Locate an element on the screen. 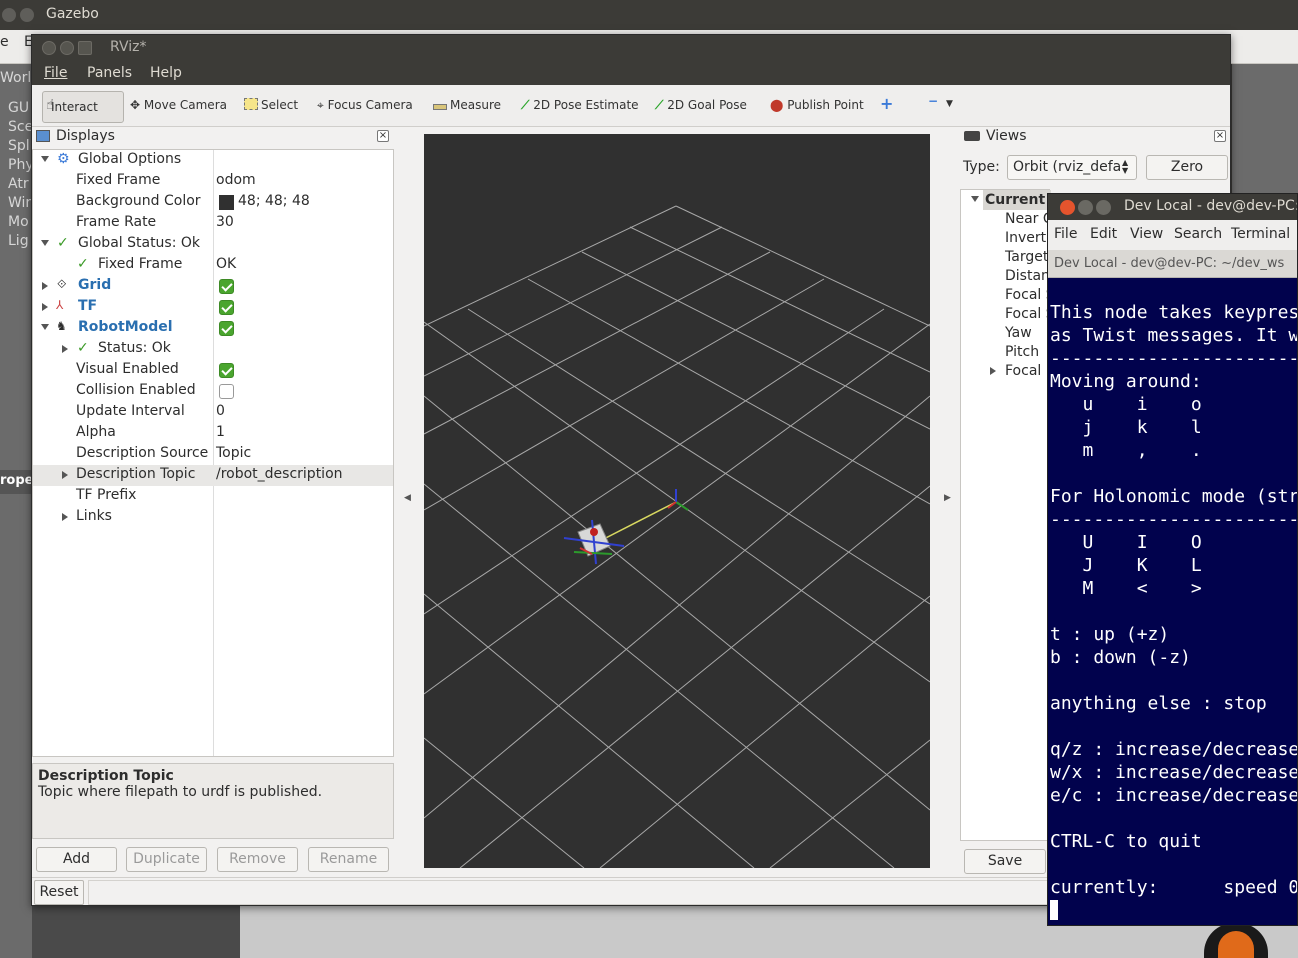 Image resolution: width=1298 pixels, height=958 pixels. gazebo-tab-world: Worl is located at coordinates (15, 78).